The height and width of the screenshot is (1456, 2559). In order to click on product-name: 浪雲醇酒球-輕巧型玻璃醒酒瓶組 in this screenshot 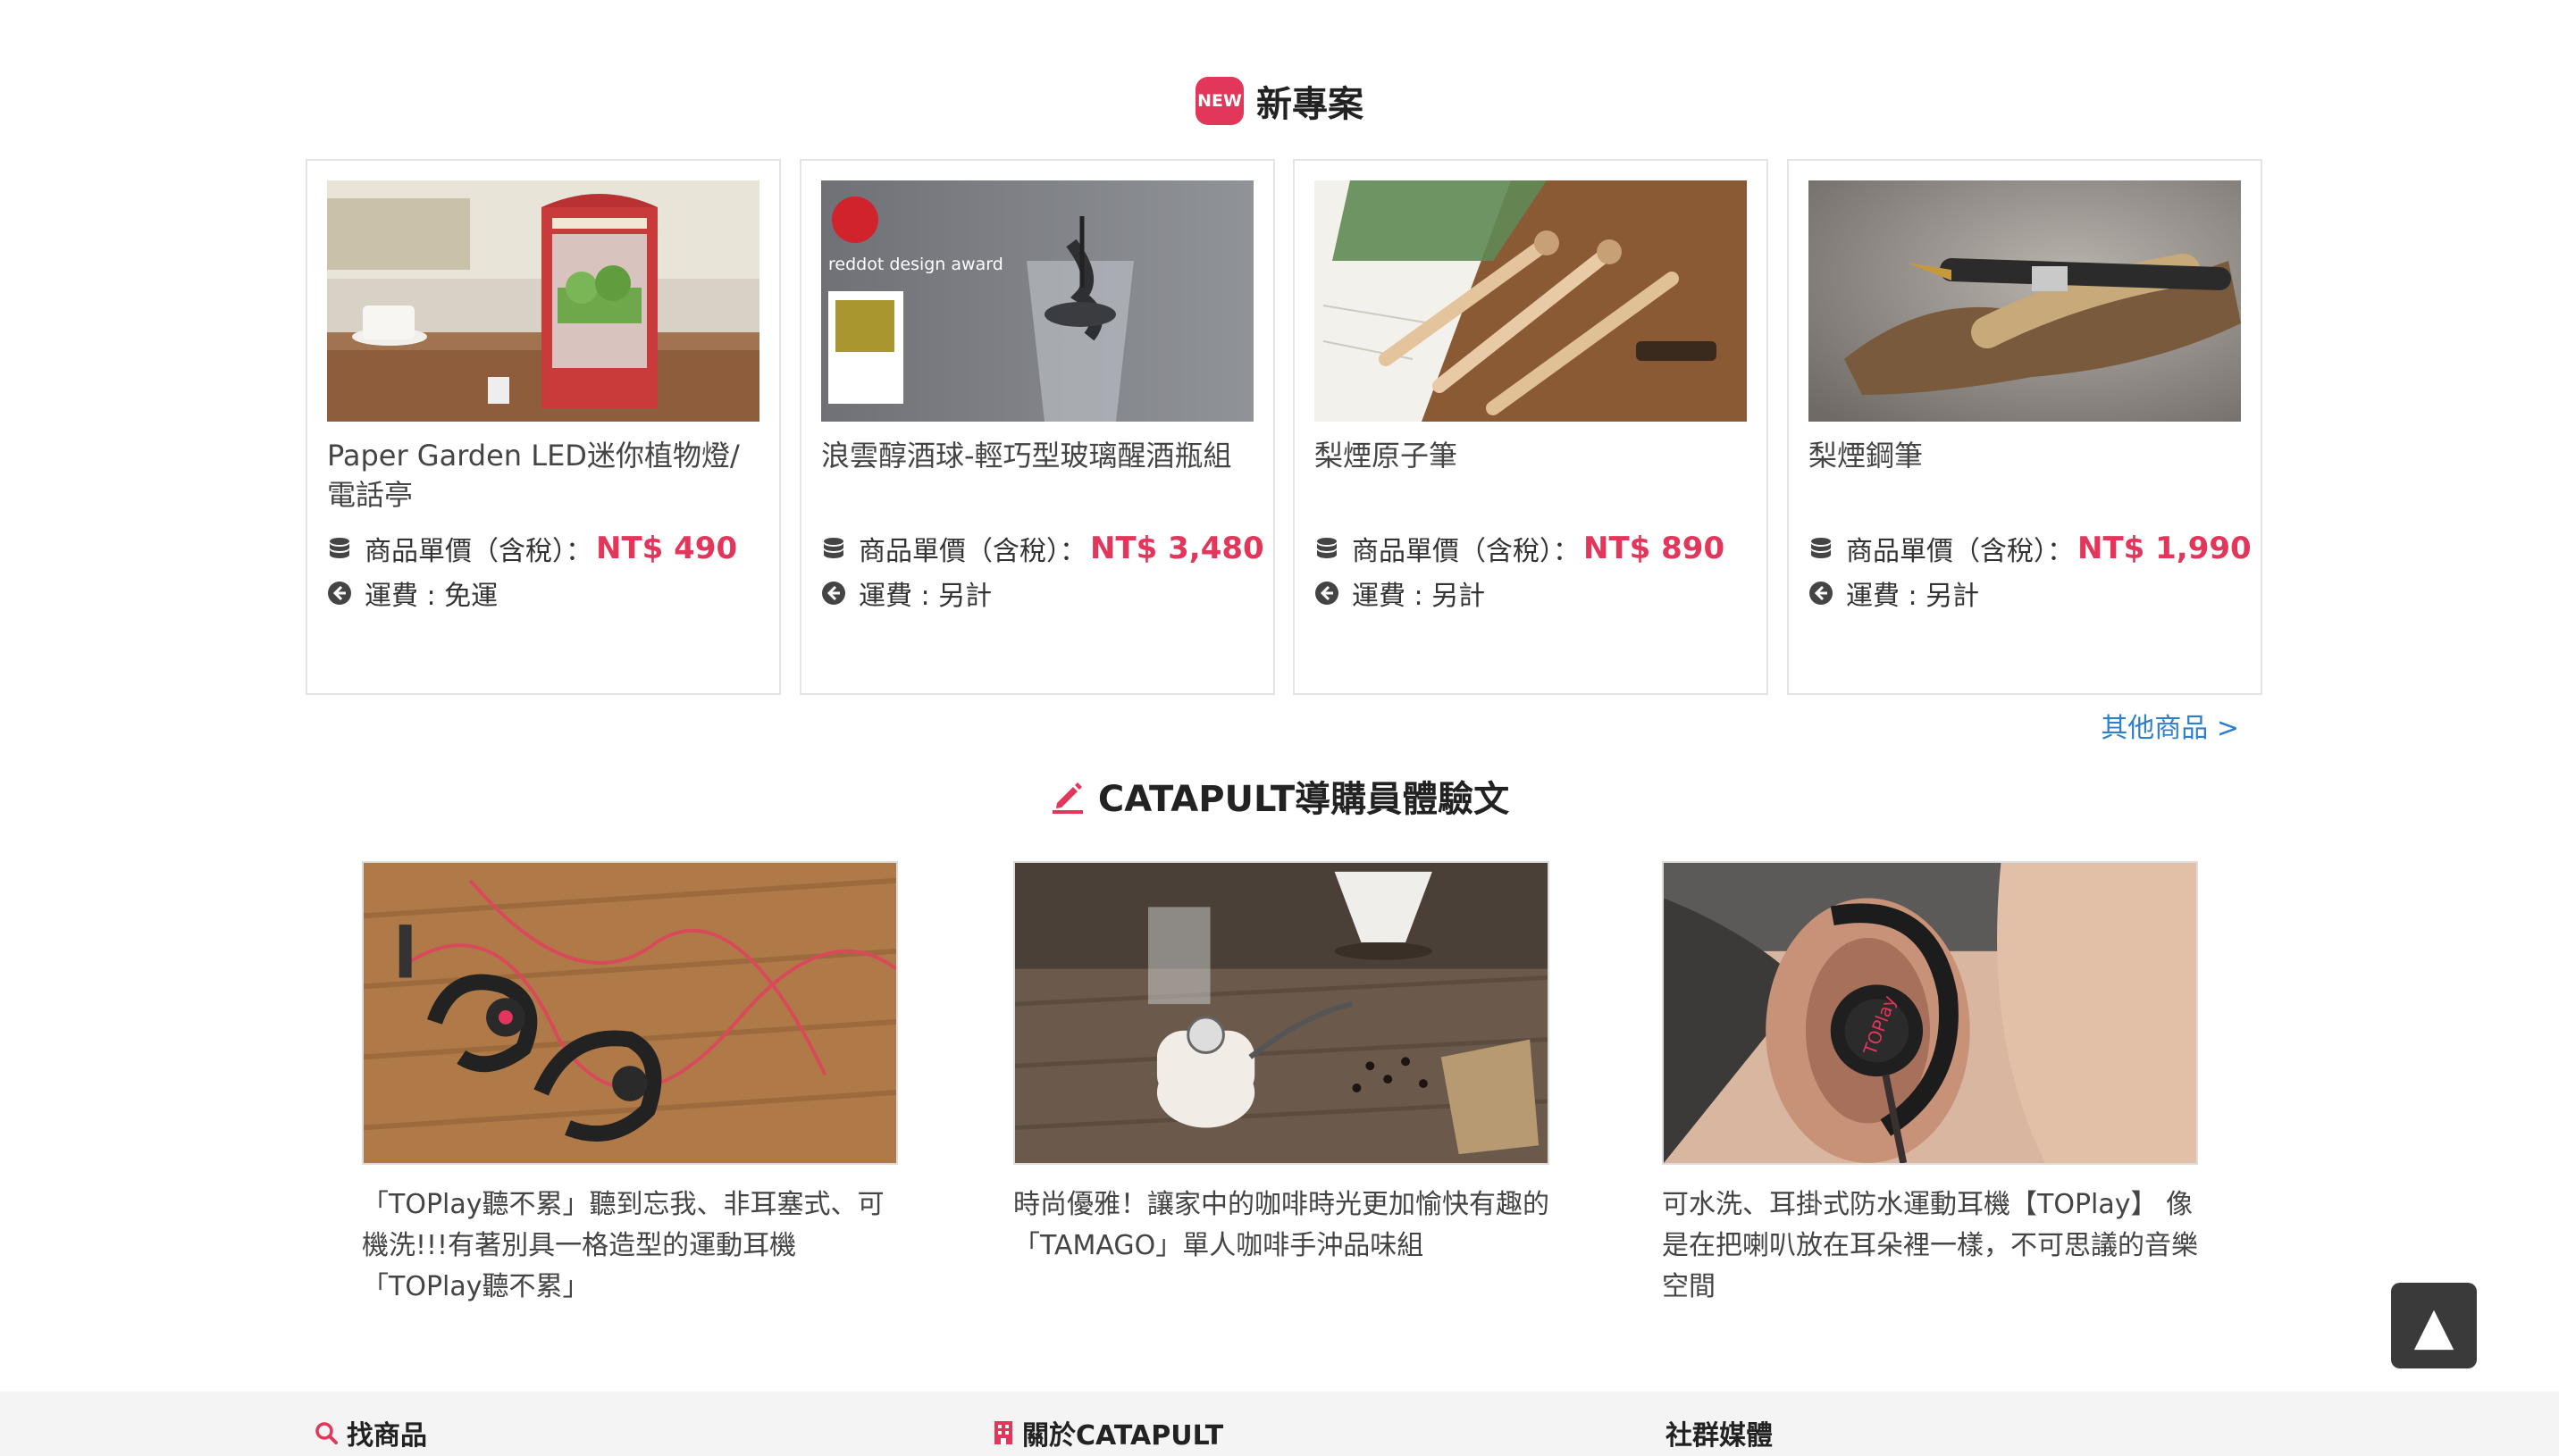, I will do `click(1040, 455)`.